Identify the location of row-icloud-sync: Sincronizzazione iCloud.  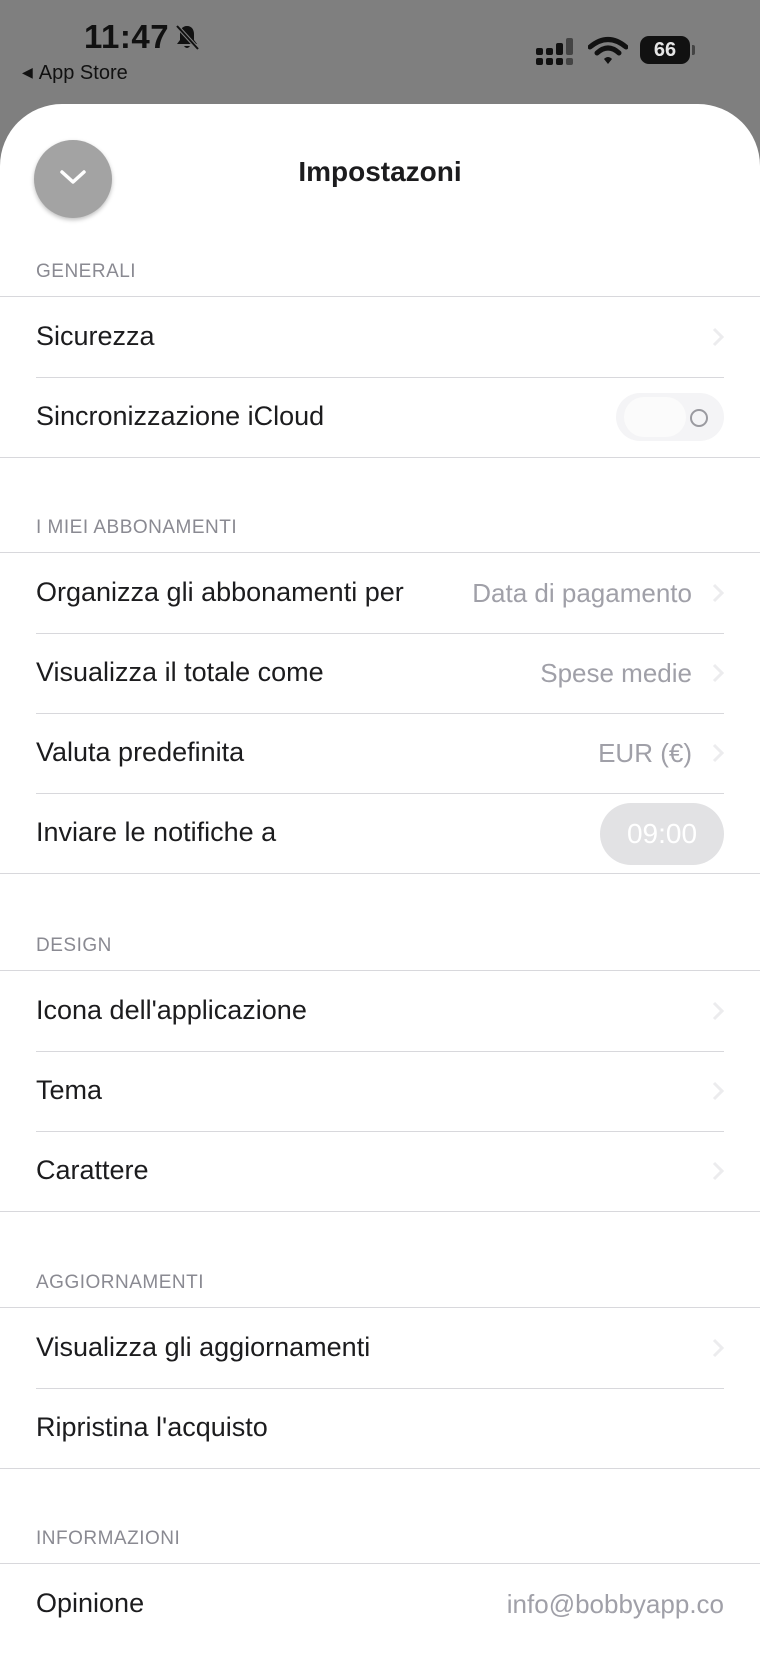
(380, 417).